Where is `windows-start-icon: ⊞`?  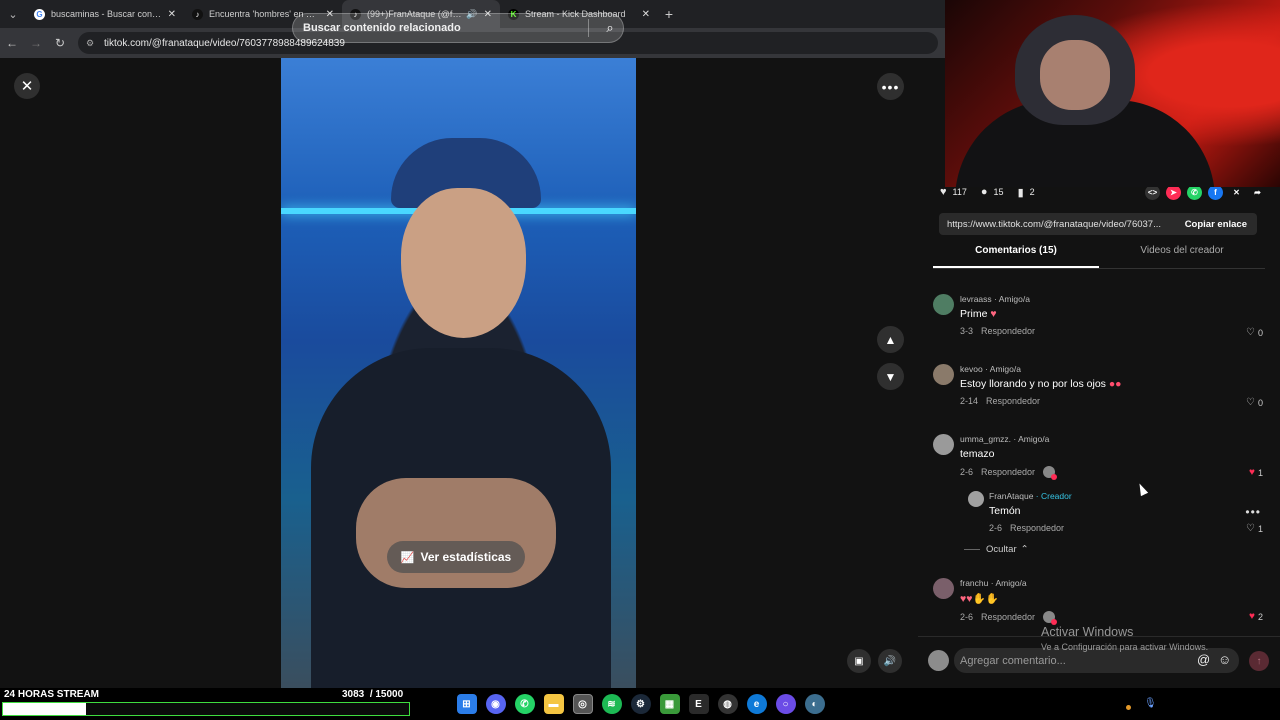 windows-start-icon: ⊞ is located at coordinates (466, 704).